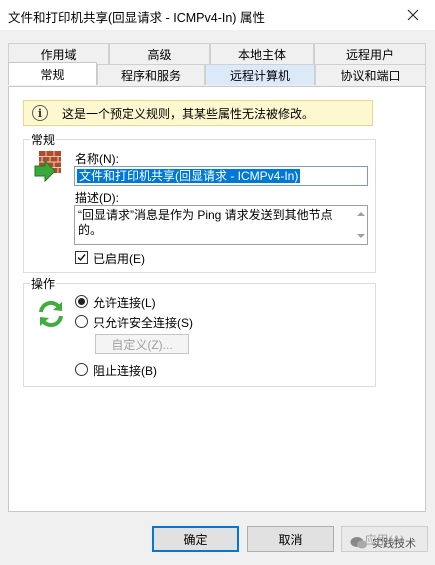  I want to click on close-button, so click(413, 15).